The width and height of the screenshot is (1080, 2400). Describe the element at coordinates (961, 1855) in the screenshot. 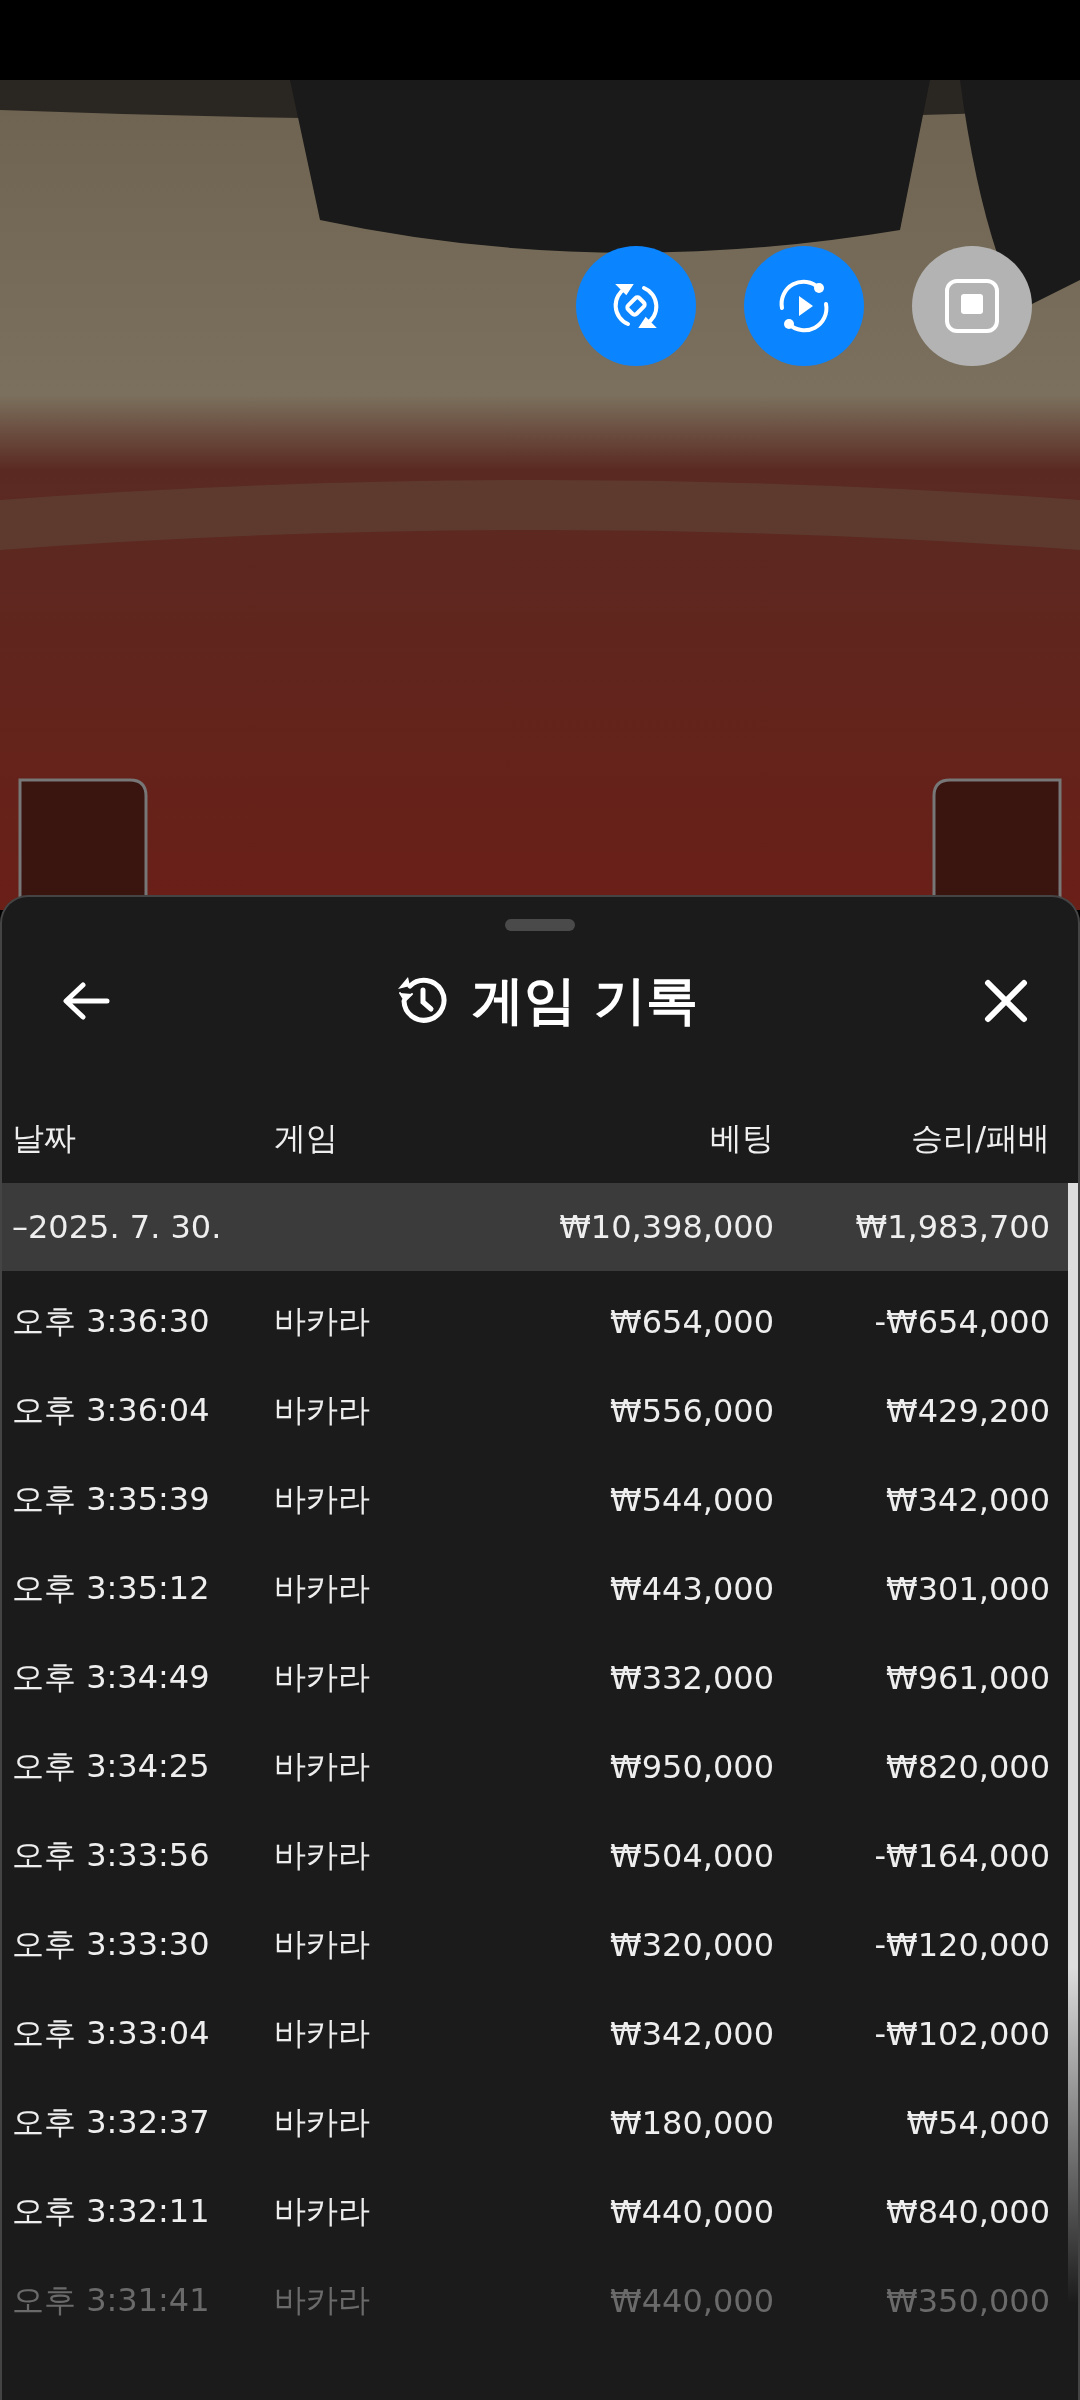

I see `result-cell-text: -₩164,000` at that location.